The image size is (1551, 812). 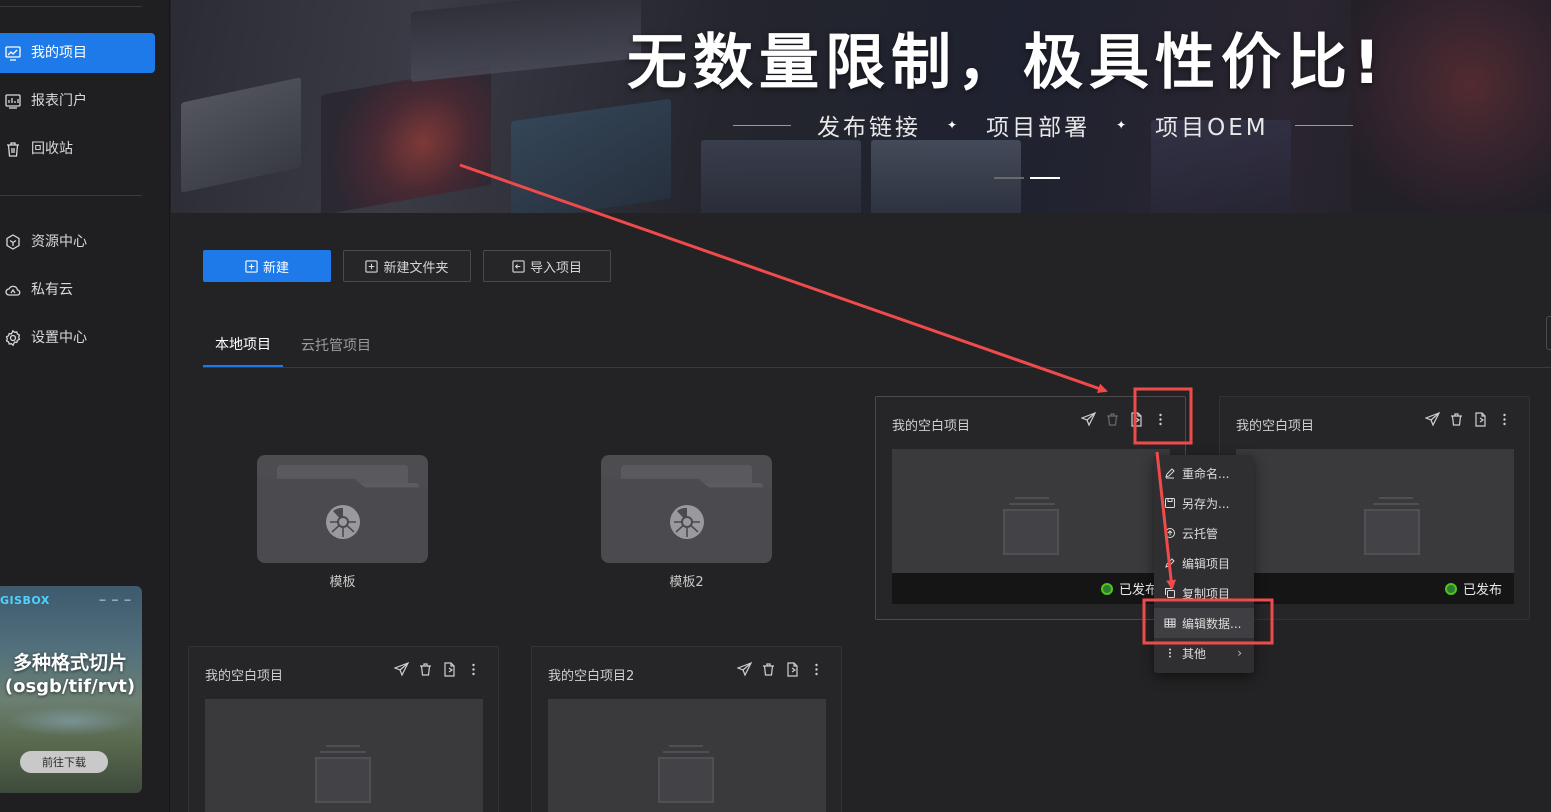 What do you see at coordinates (13, 242) in the screenshot?
I see `cube-icon` at bounding box center [13, 242].